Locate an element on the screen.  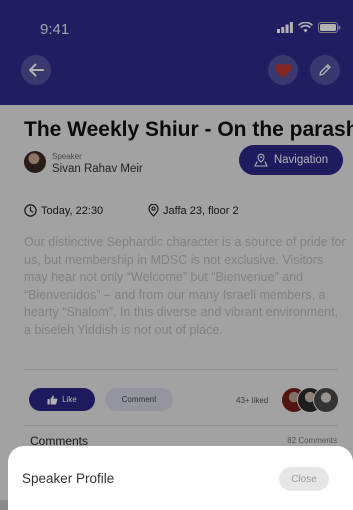
sheet-title: Speaker Profile is located at coordinates (68, 478).